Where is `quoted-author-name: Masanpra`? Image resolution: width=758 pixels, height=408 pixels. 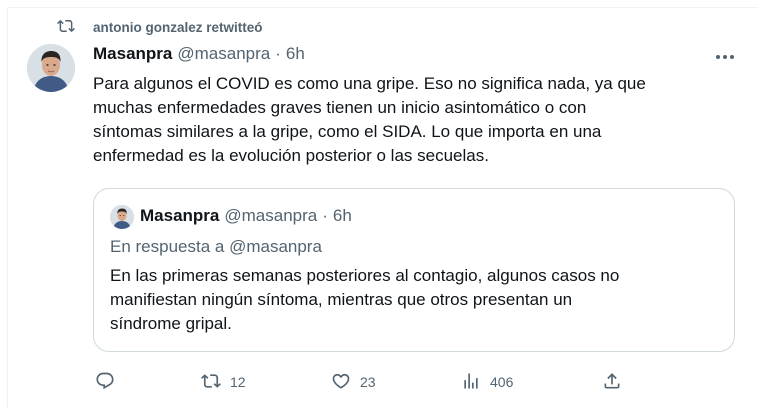 quoted-author-name: Masanpra is located at coordinates (179, 216).